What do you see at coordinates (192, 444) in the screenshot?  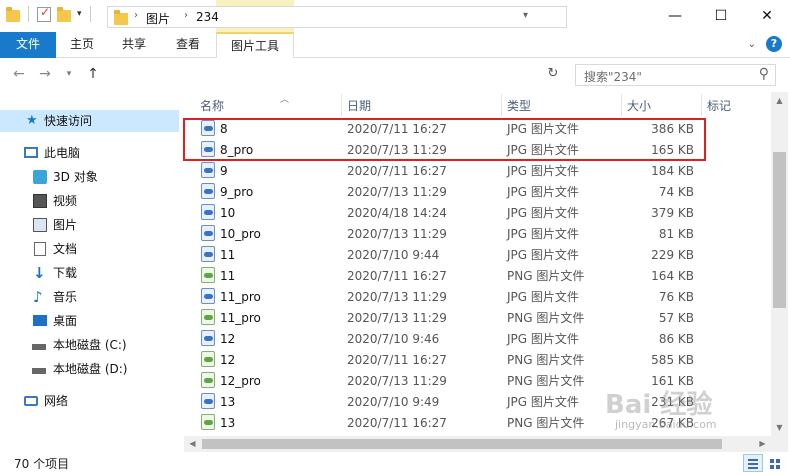 I see `scroll-left-icon: ◀` at bounding box center [192, 444].